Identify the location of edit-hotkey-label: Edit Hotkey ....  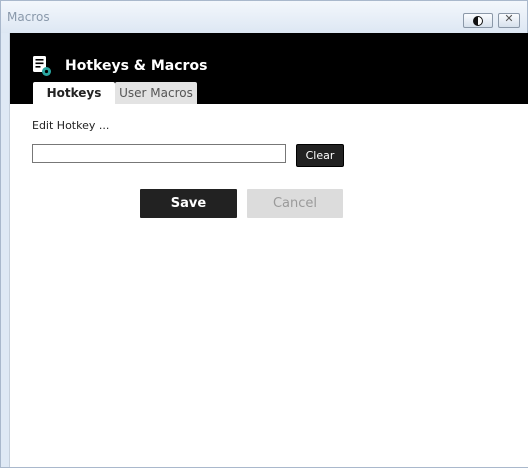
(71, 125).